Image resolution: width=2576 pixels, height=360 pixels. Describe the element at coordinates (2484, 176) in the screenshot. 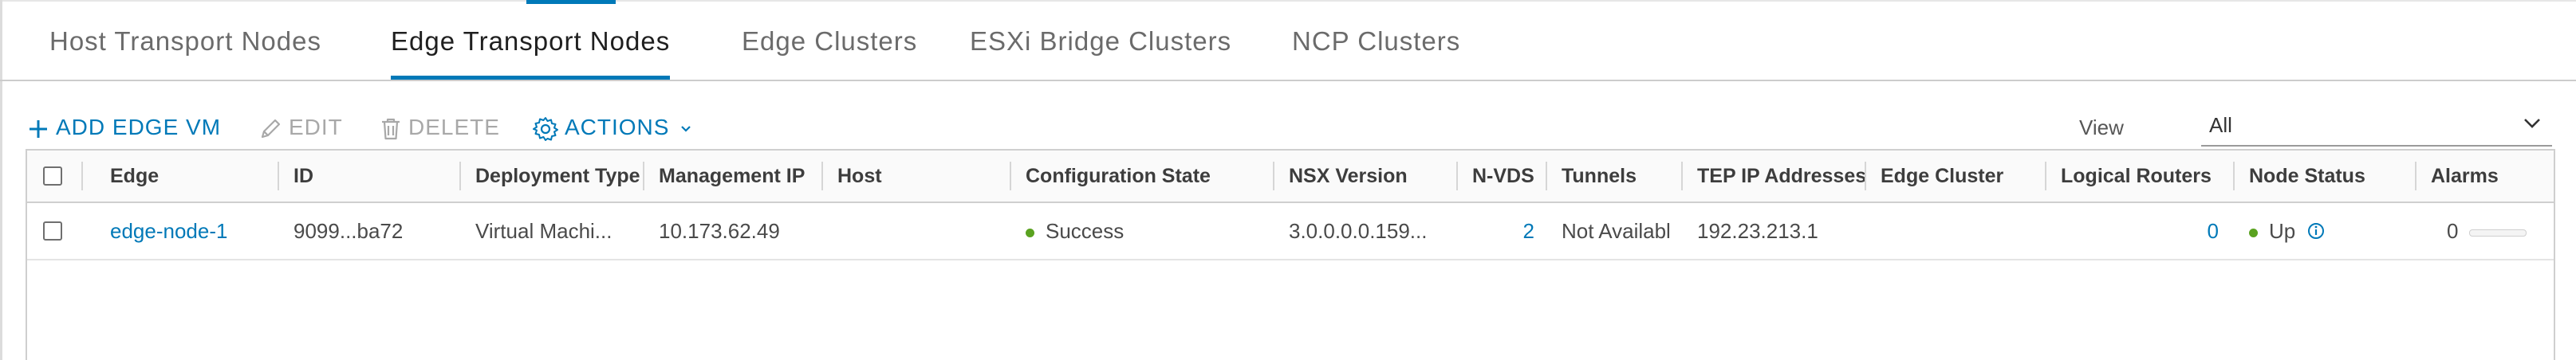

I see `column-header-alarms: Alarms` at that location.